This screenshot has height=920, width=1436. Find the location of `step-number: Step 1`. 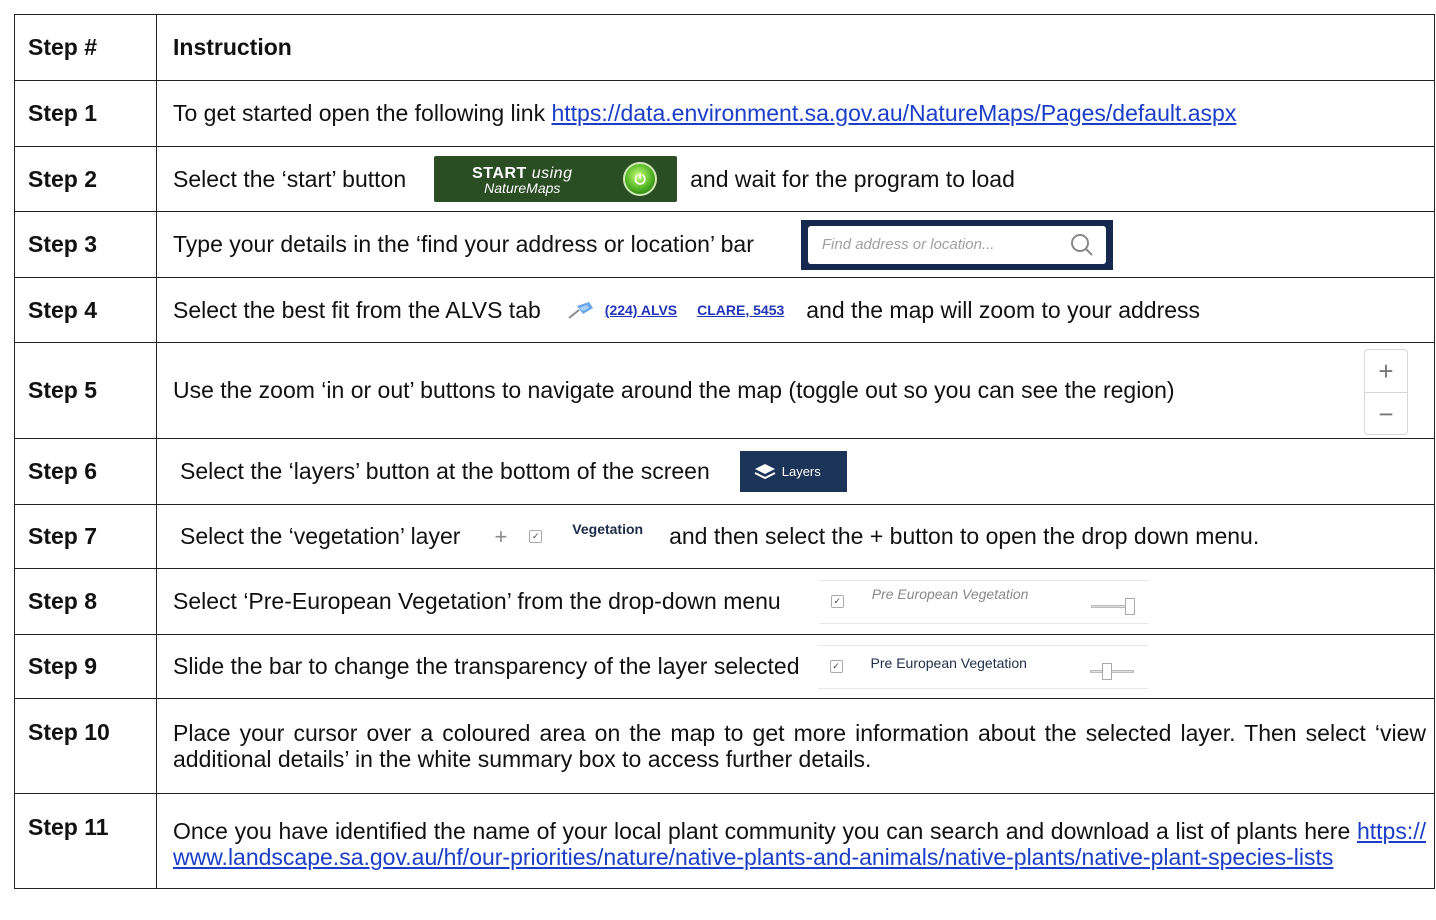

step-number: Step 1 is located at coordinates (85, 113).